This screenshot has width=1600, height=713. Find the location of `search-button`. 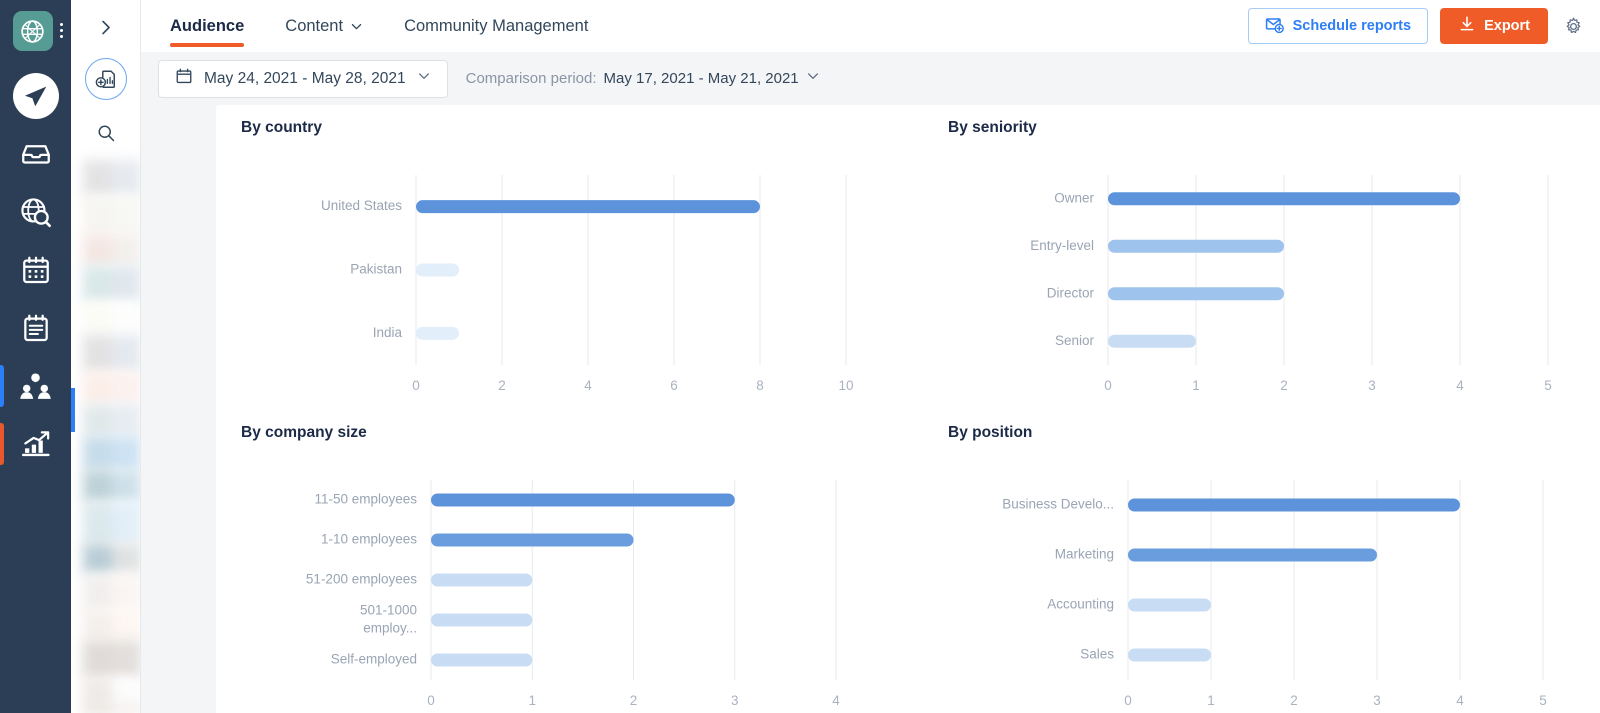

search-button is located at coordinates (106, 133).